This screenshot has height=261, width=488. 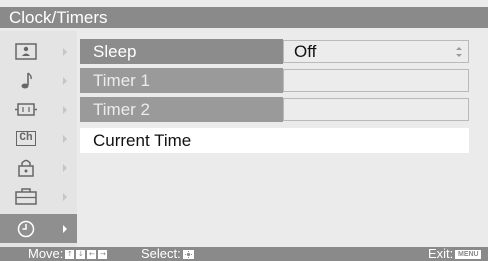 I want to click on move-label: Move:, so click(x=46, y=253).